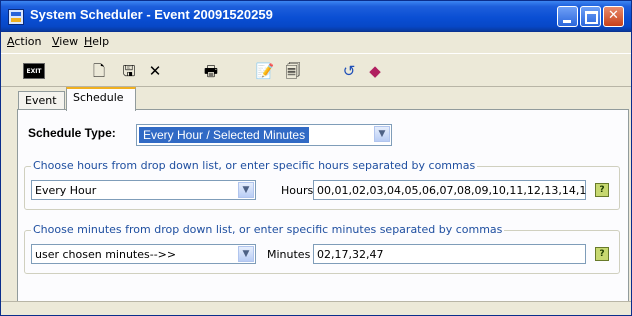  Describe the element at coordinates (34, 71) in the screenshot. I see `exit-button: EXIT` at that location.